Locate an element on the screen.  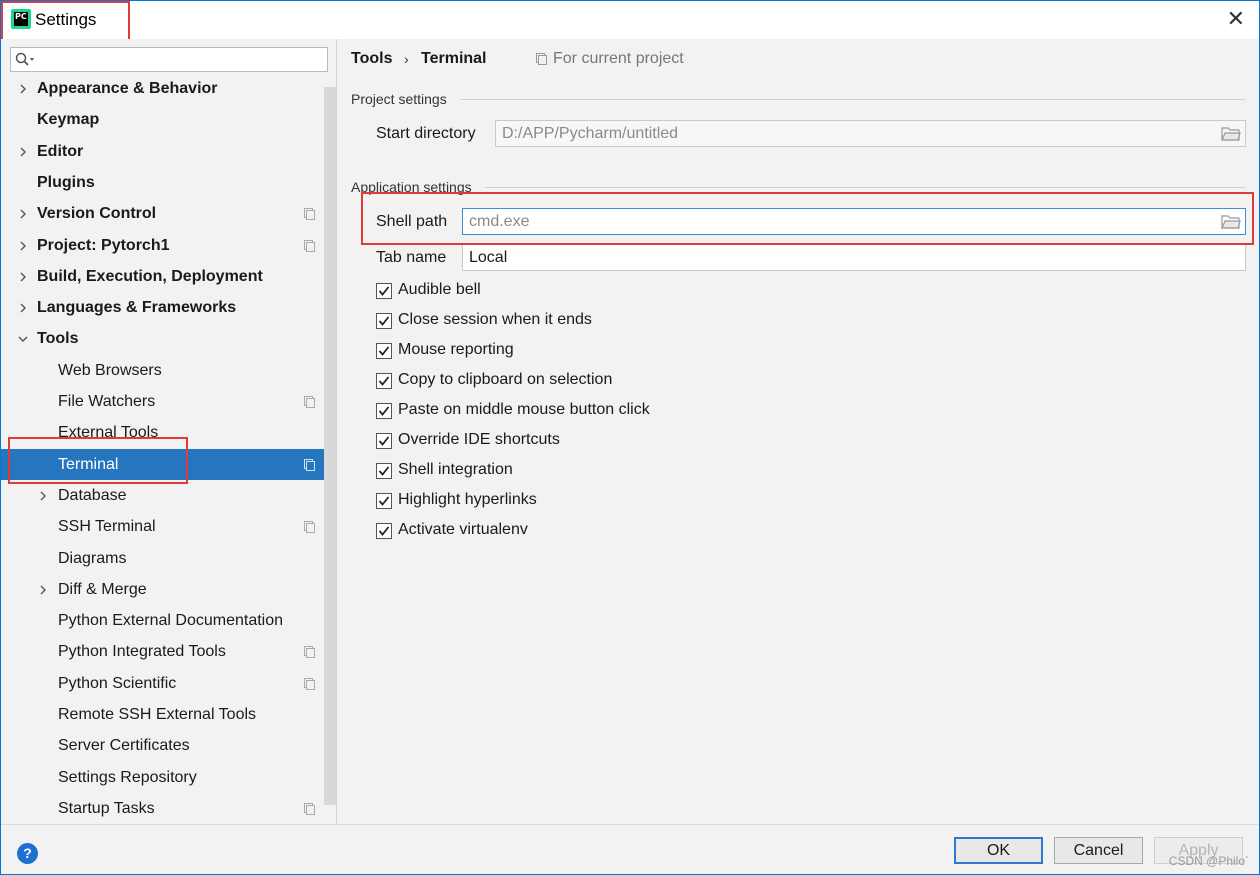
sidebar-item: Editor is located at coordinates (168, 151).